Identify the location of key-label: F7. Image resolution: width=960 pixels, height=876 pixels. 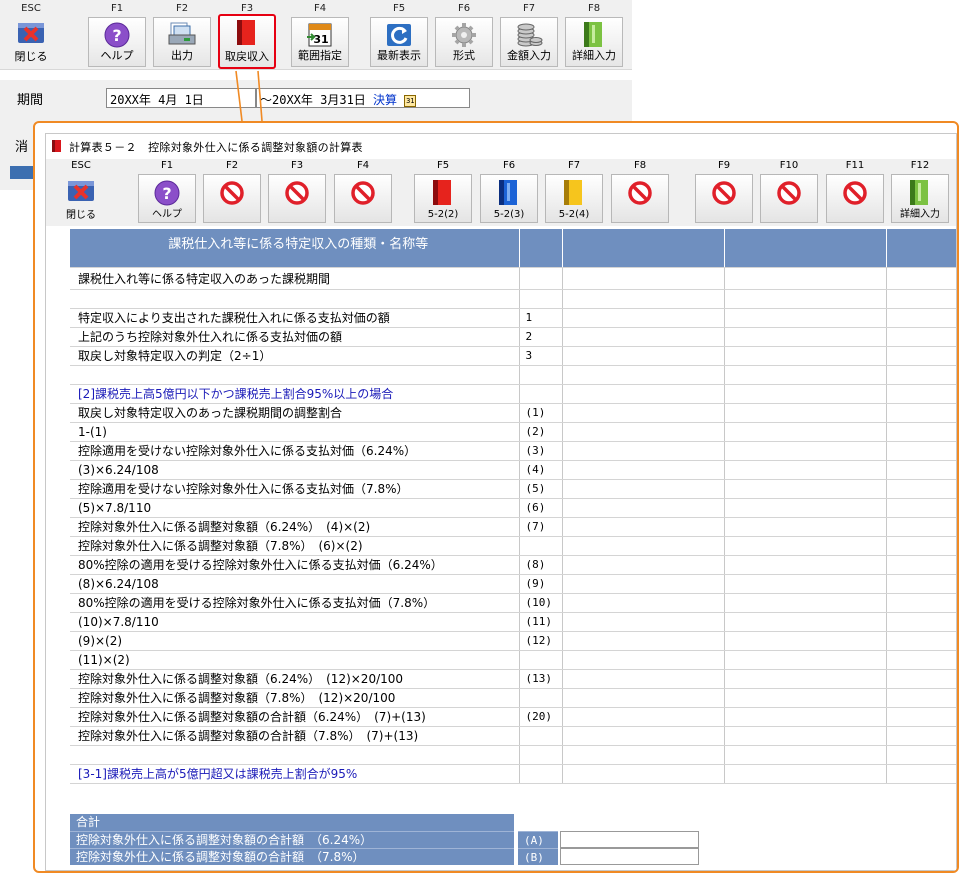
(574, 165).